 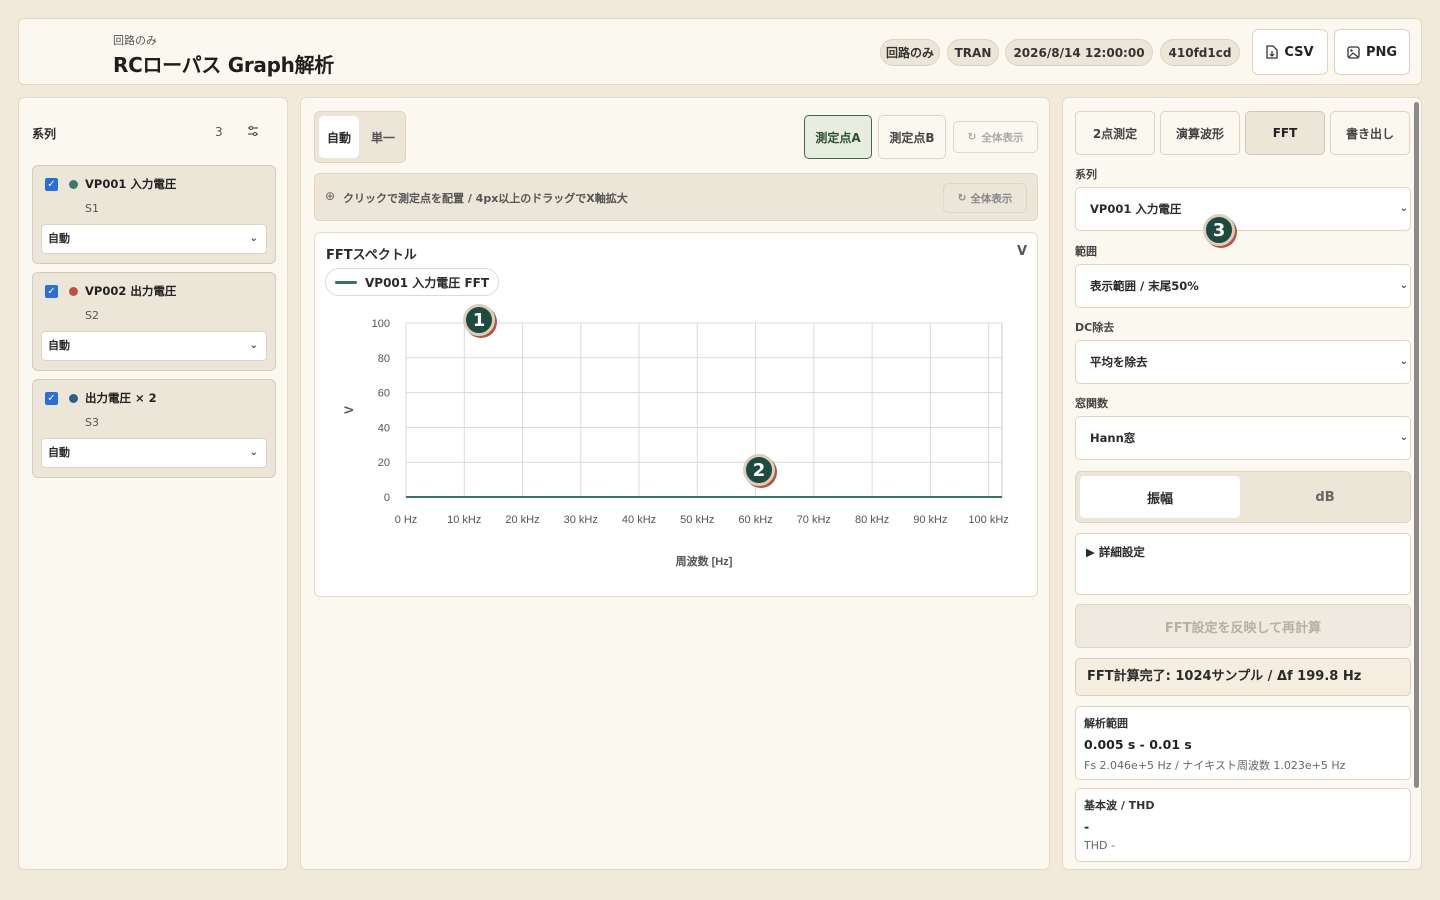 What do you see at coordinates (384, 428) in the screenshot?
I see `y-tick-label: 40` at bounding box center [384, 428].